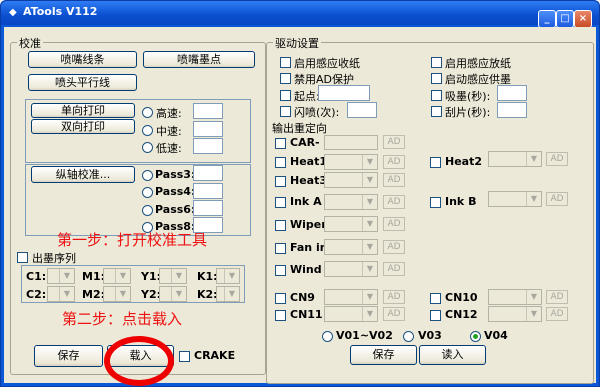 This screenshot has height=387, width=600. What do you see at coordinates (285, 78) in the screenshot?
I see `disable-ad-checkbox` at bounding box center [285, 78].